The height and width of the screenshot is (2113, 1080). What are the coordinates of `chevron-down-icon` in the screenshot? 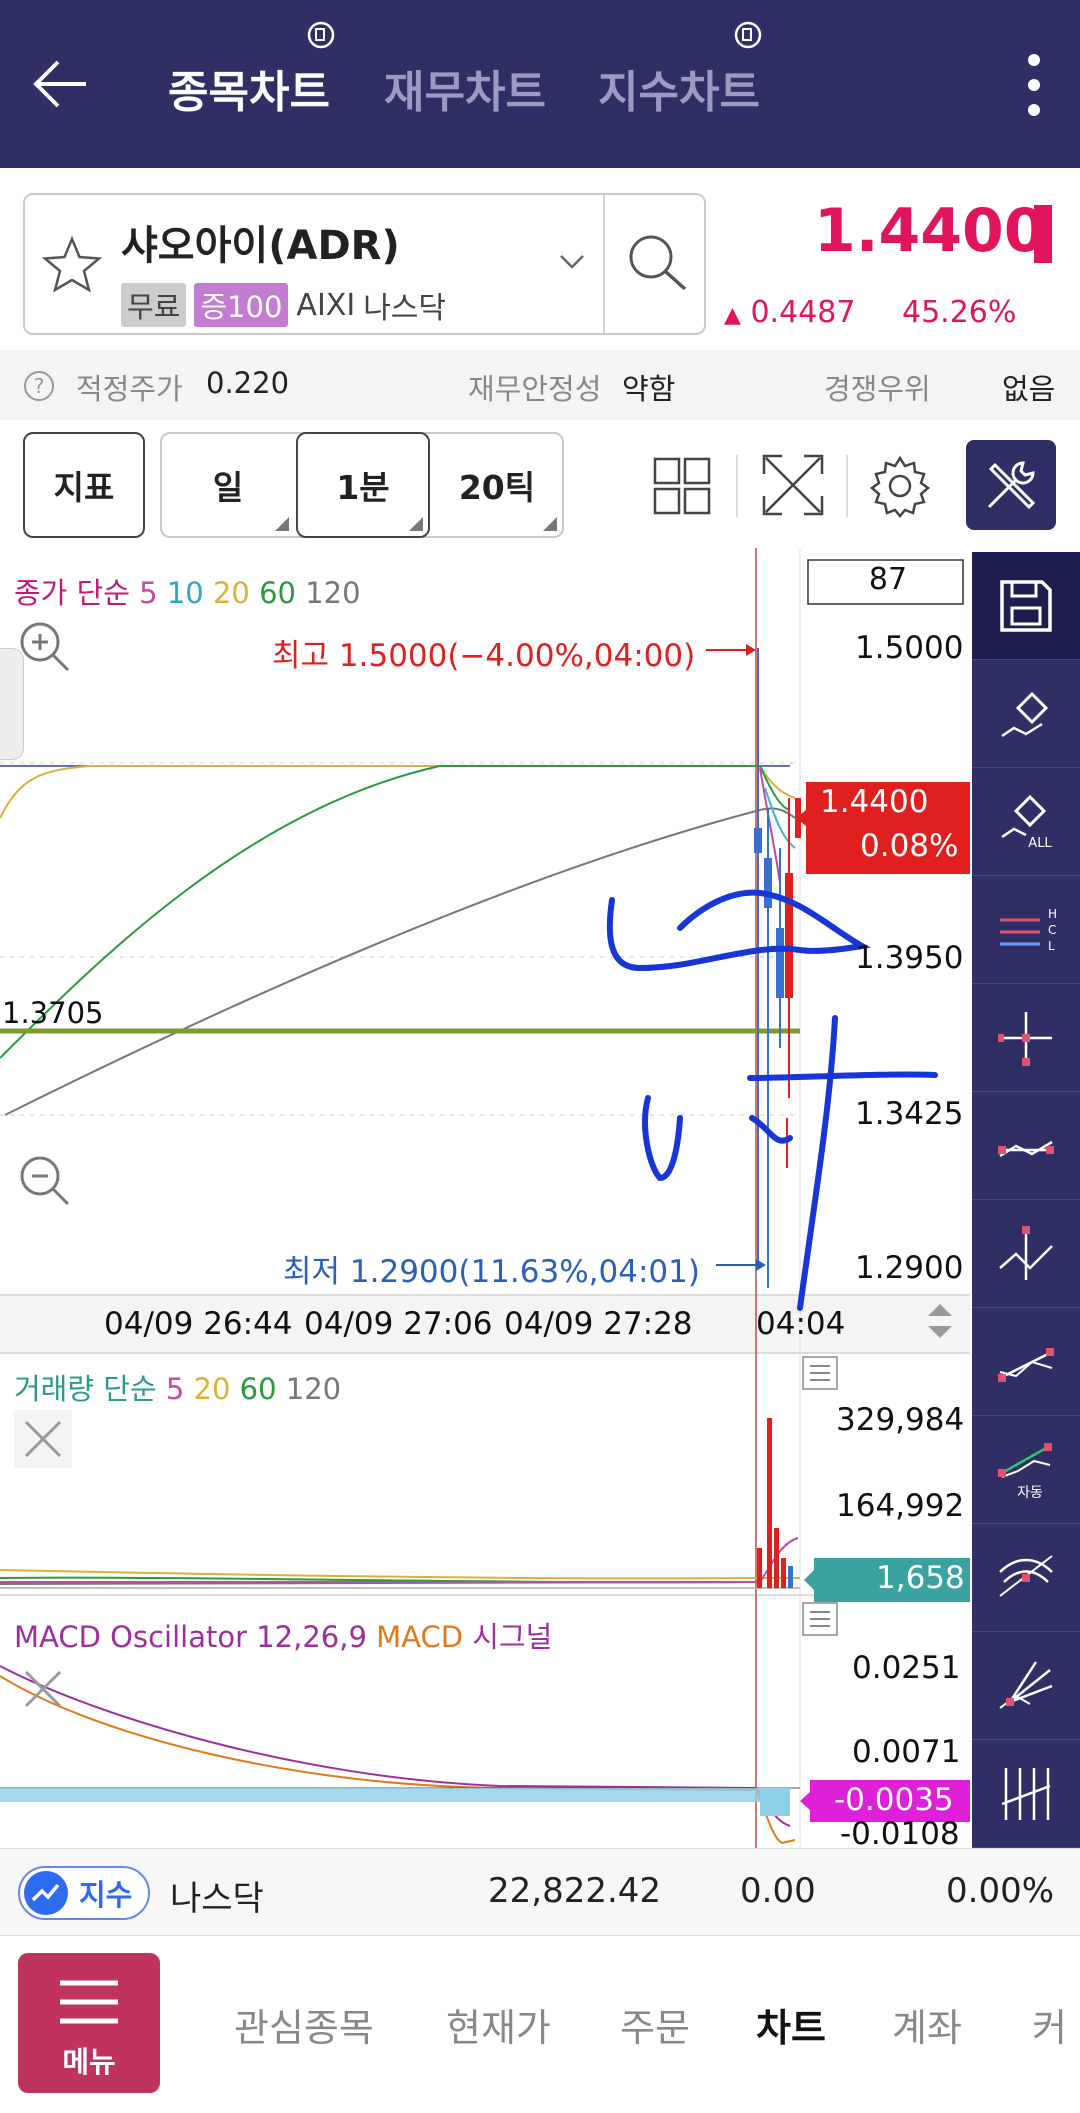 It's located at (572, 262).